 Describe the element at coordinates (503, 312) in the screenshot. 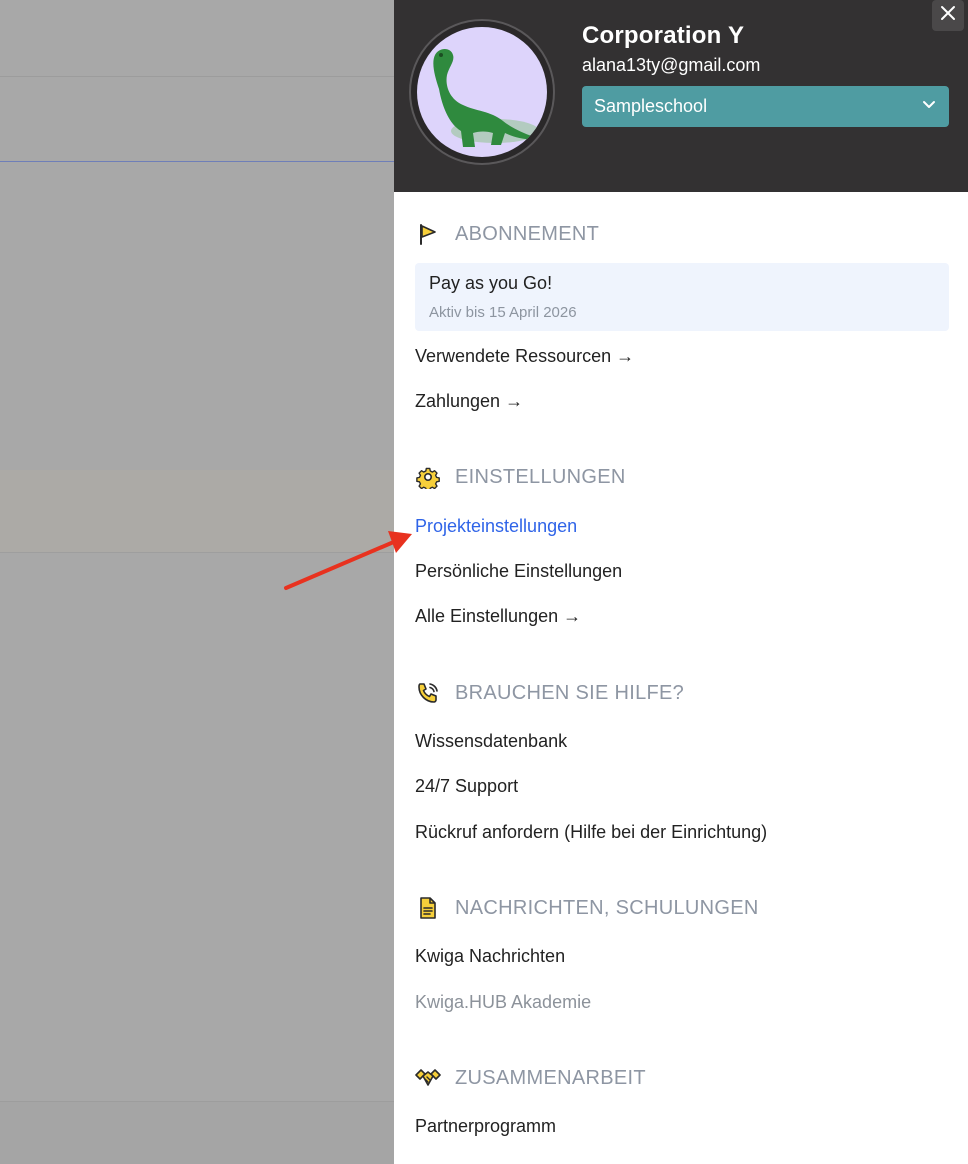

I see `plan-status: Aktiv bis 15 April 2026` at that location.